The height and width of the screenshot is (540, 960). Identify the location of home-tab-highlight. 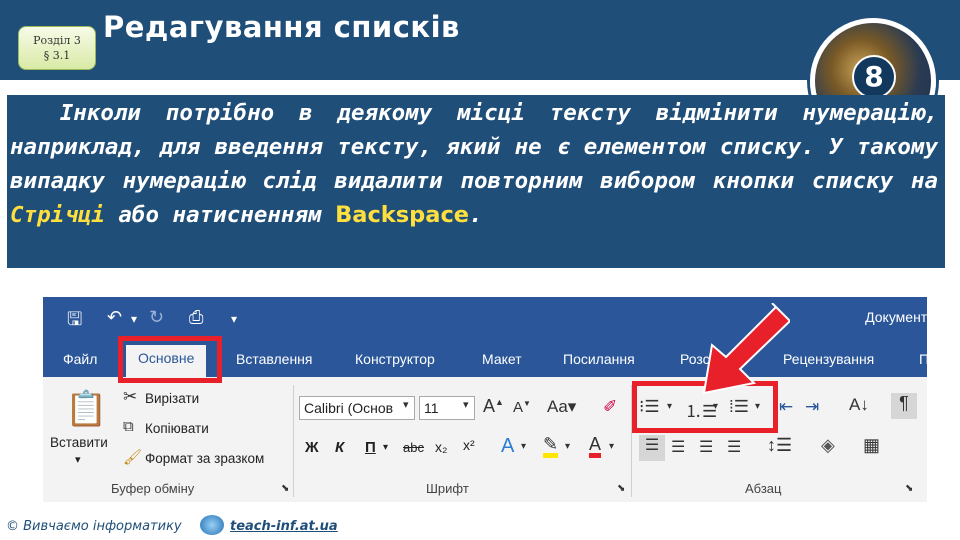
(170, 359).